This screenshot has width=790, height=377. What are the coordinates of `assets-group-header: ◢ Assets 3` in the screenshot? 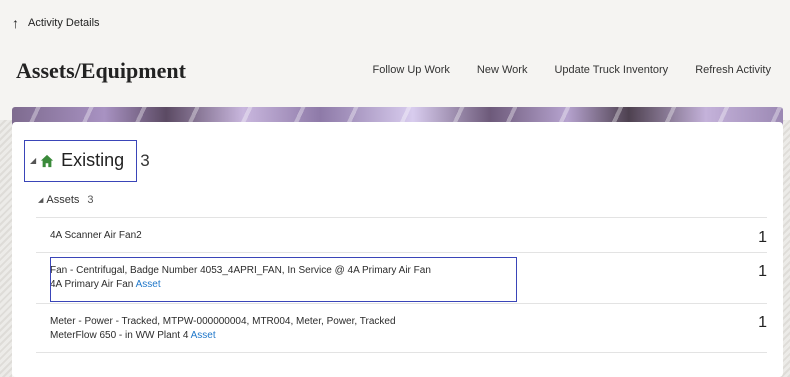 It's located at (66, 200).